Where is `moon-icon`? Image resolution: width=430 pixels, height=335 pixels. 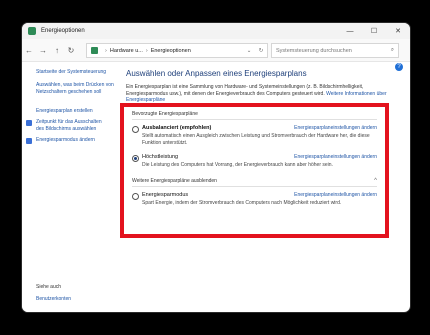 moon-icon is located at coordinates (29, 141).